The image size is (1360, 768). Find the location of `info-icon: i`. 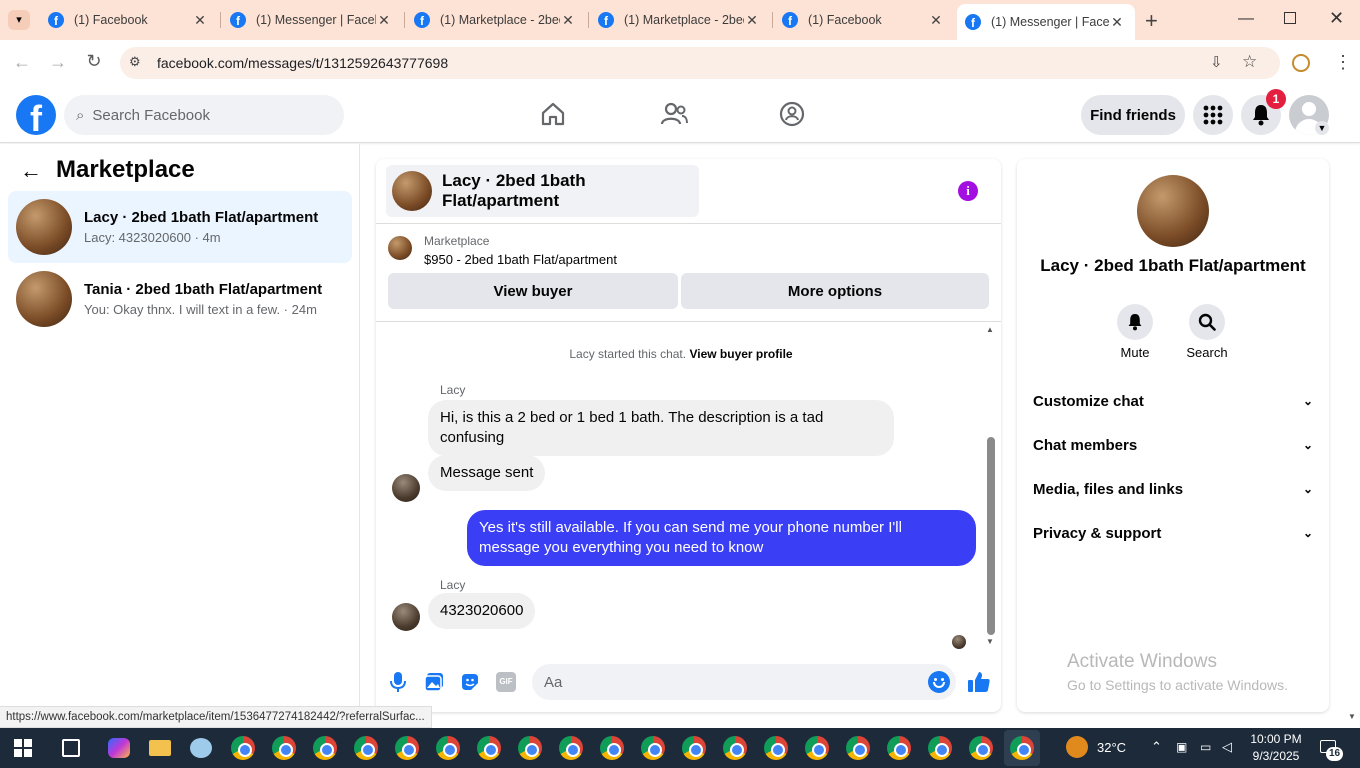

info-icon: i is located at coordinates (968, 191).